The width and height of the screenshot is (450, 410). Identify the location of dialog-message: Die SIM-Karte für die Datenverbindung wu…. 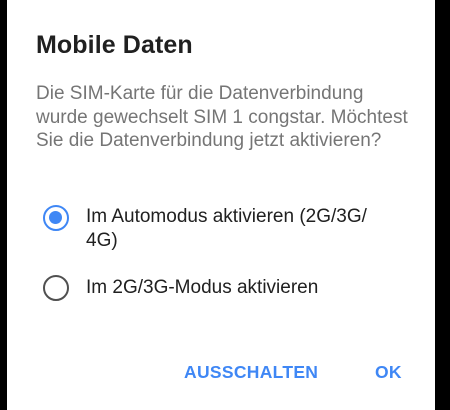
(222, 117).